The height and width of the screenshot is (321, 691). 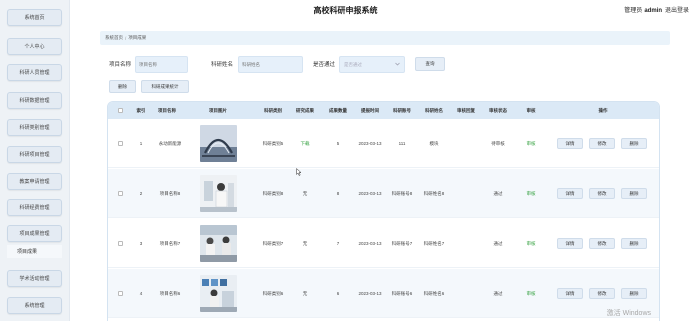 I want to click on pass-status-placeholder: 是否通过, so click(x=353, y=64).